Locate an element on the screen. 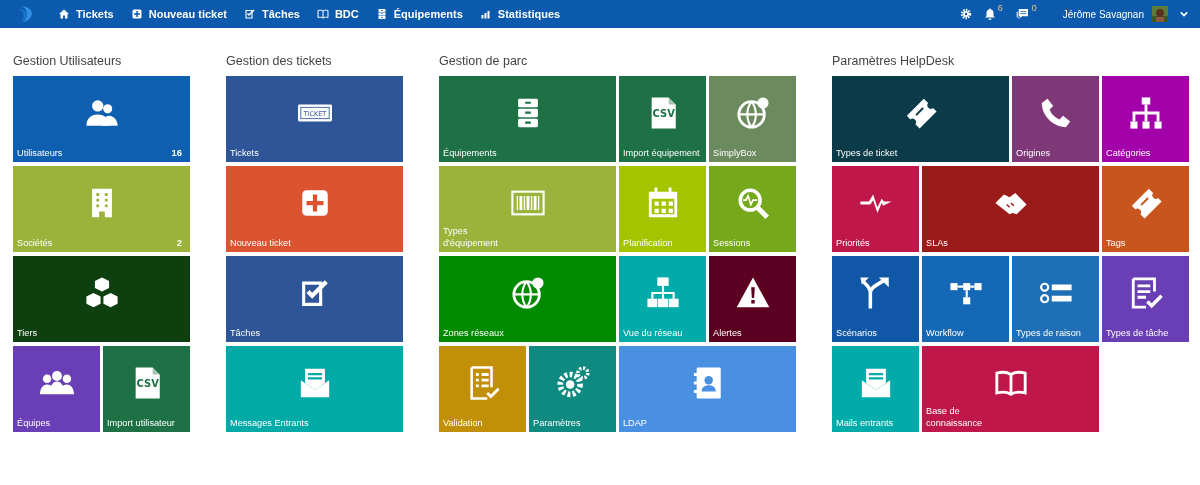 This screenshot has width=1200, height=485. search-icon is located at coordinates (752, 203).